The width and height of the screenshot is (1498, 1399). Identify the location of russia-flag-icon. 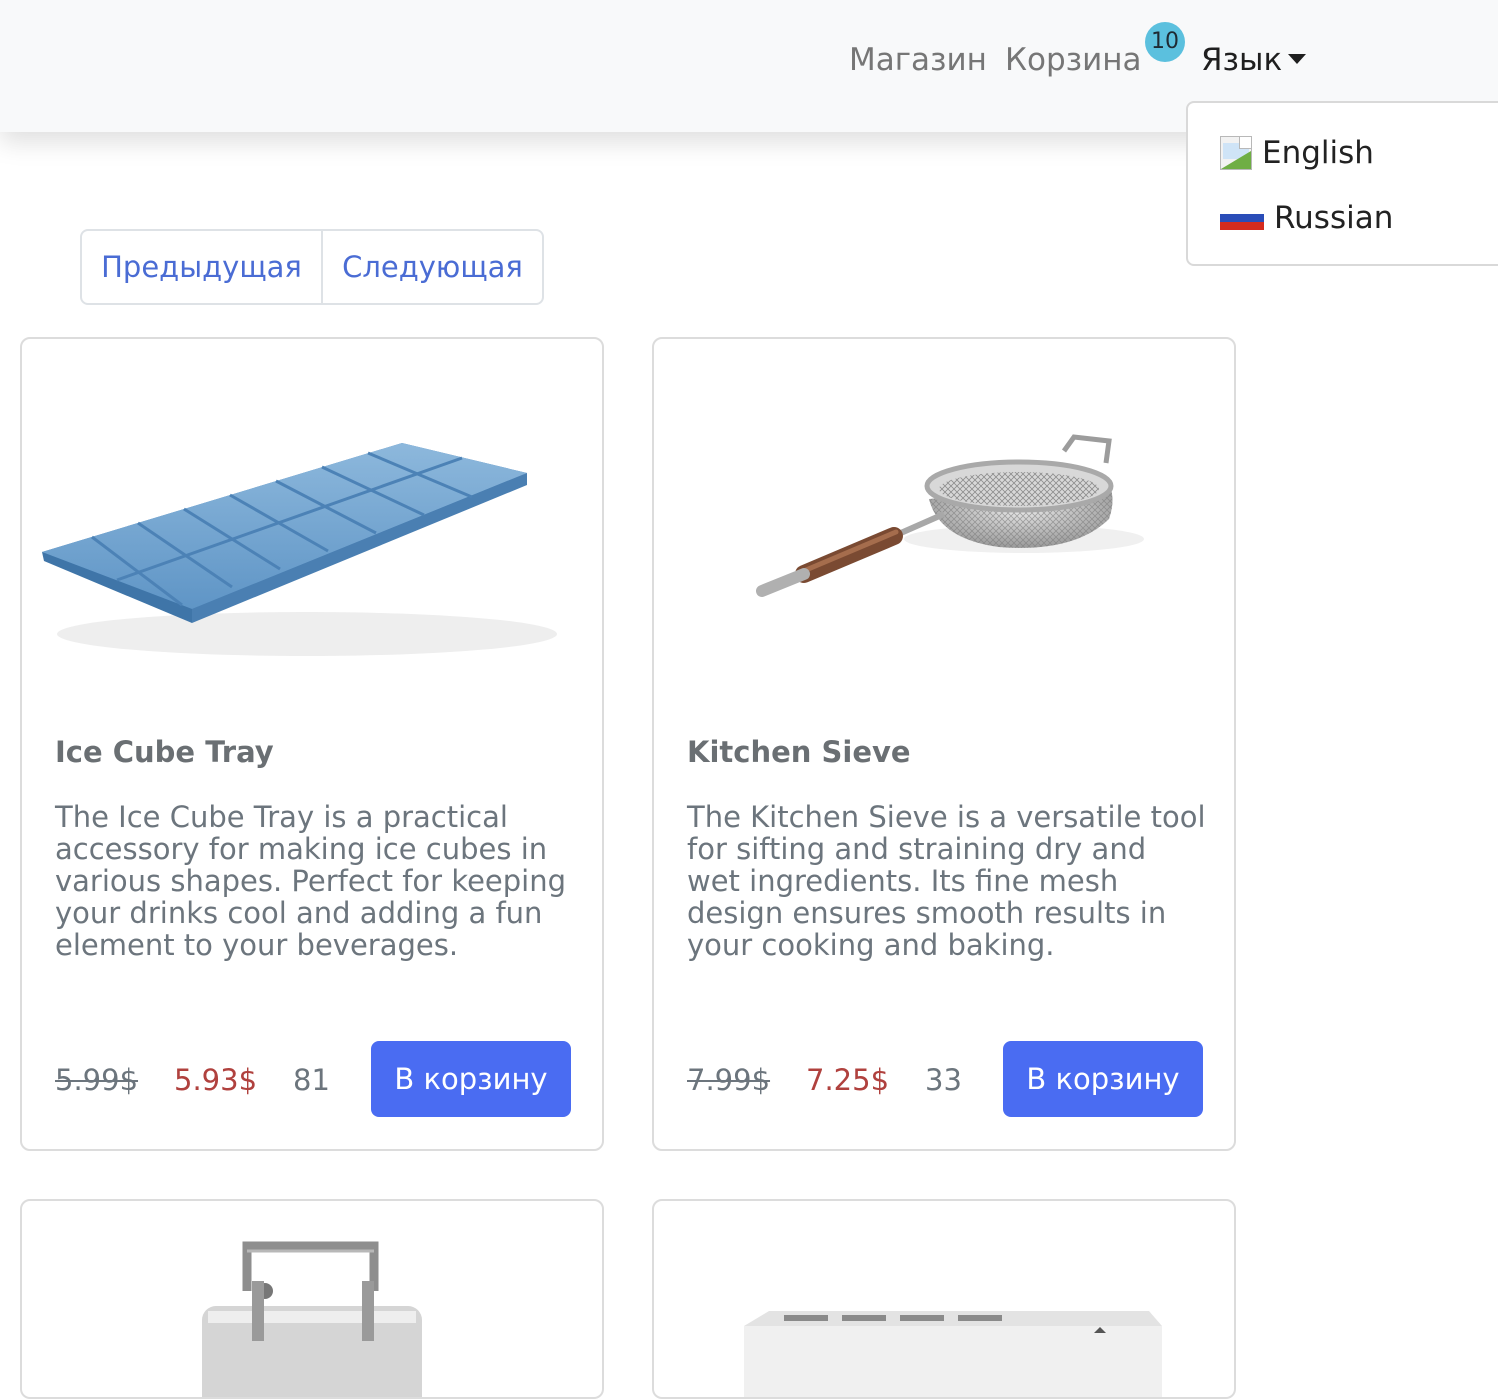
(1242, 218).